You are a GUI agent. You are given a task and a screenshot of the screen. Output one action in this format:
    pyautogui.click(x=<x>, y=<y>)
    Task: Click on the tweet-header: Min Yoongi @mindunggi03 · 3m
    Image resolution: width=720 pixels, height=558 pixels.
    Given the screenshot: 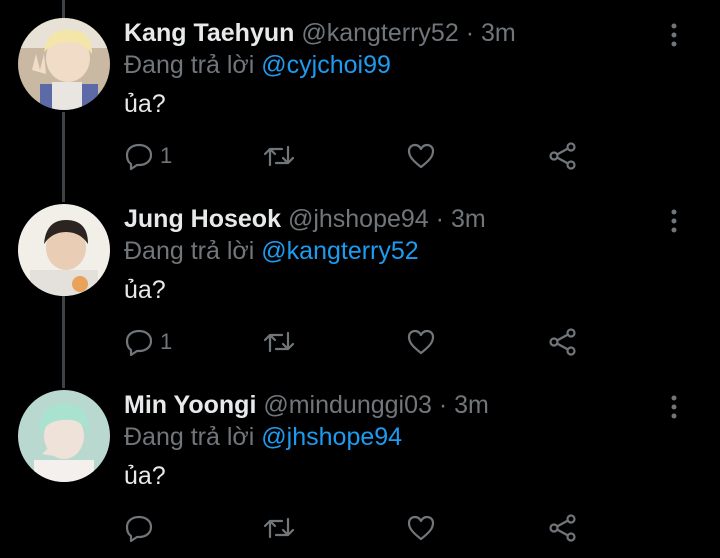 What is the action you would take?
    pyautogui.click(x=306, y=405)
    